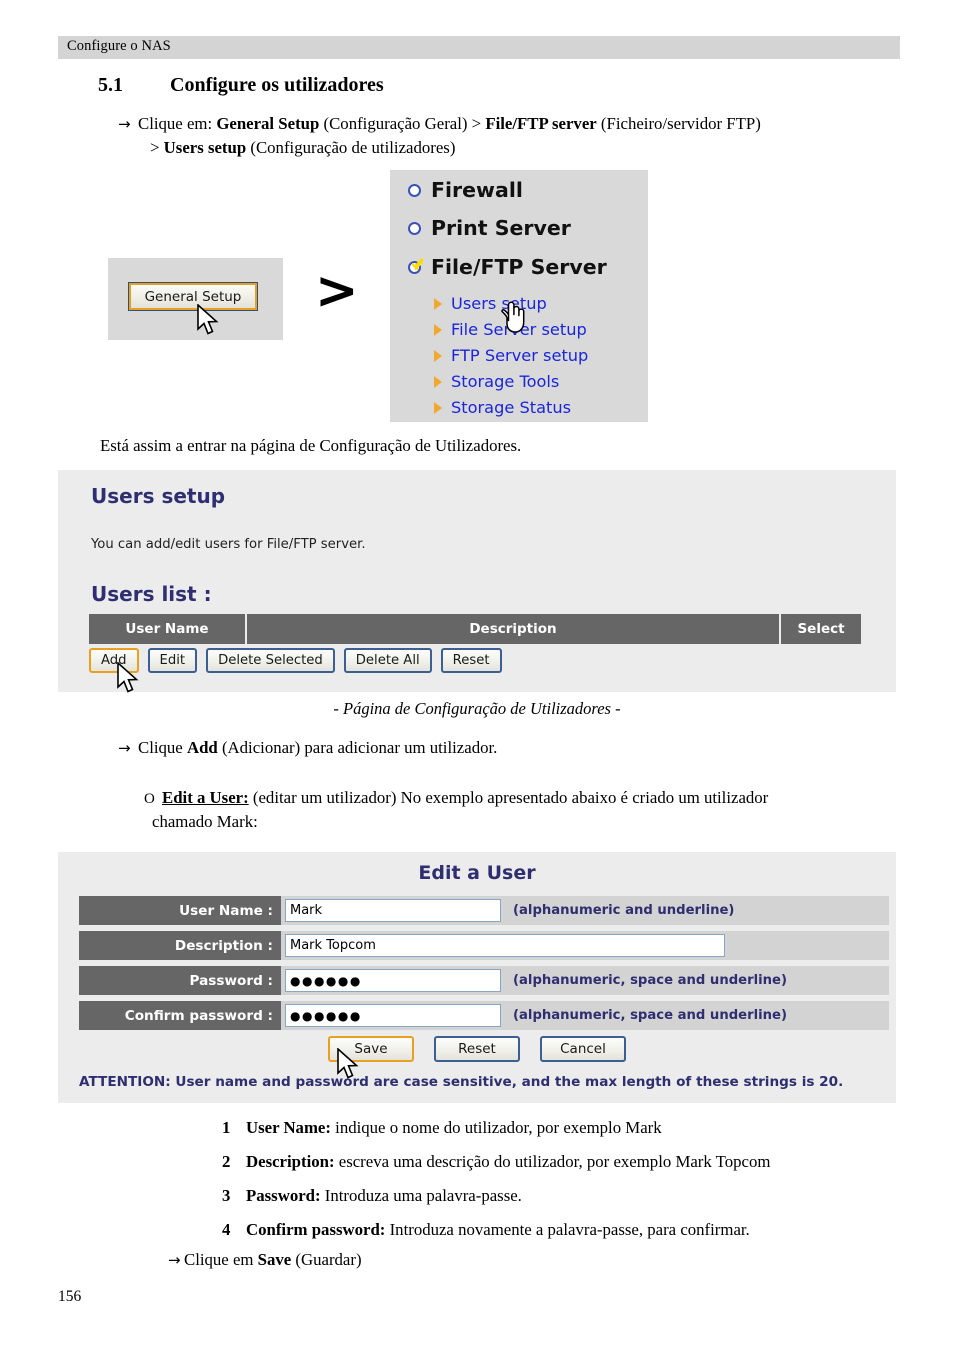 The height and width of the screenshot is (1358, 954). Describe the element at coordinates (415, 265) in the screenshot. I see `radio-checked-icon` at that location.